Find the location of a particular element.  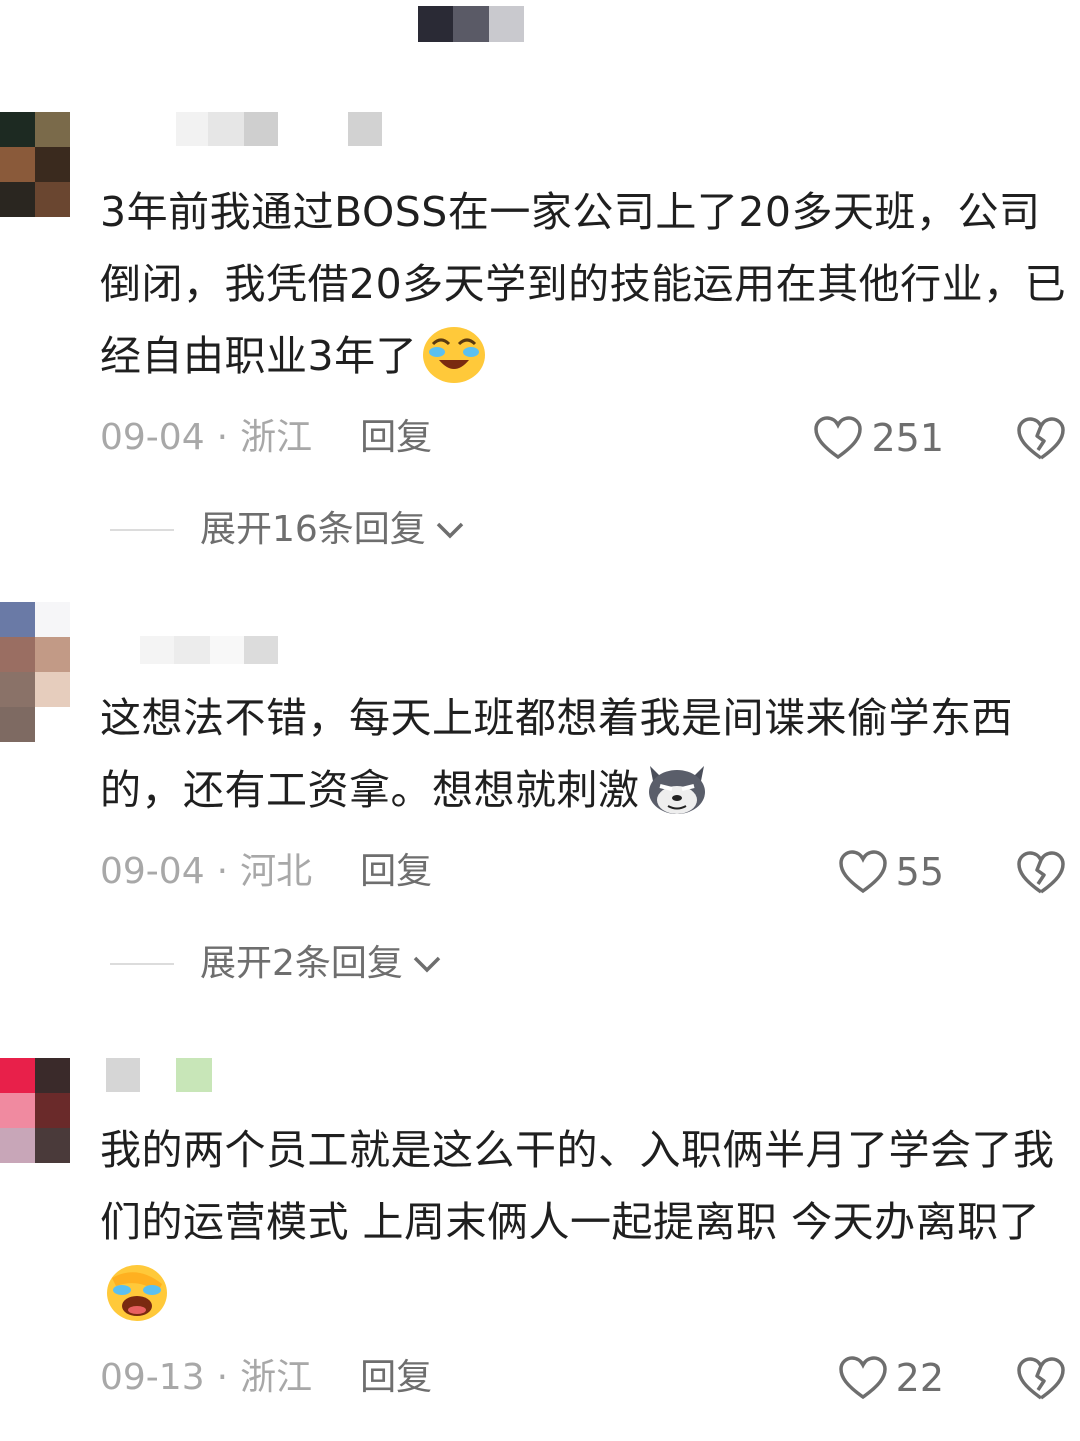

comment-meta: 09-04 · 浙江 回复 is located at coordinates (266, 437).